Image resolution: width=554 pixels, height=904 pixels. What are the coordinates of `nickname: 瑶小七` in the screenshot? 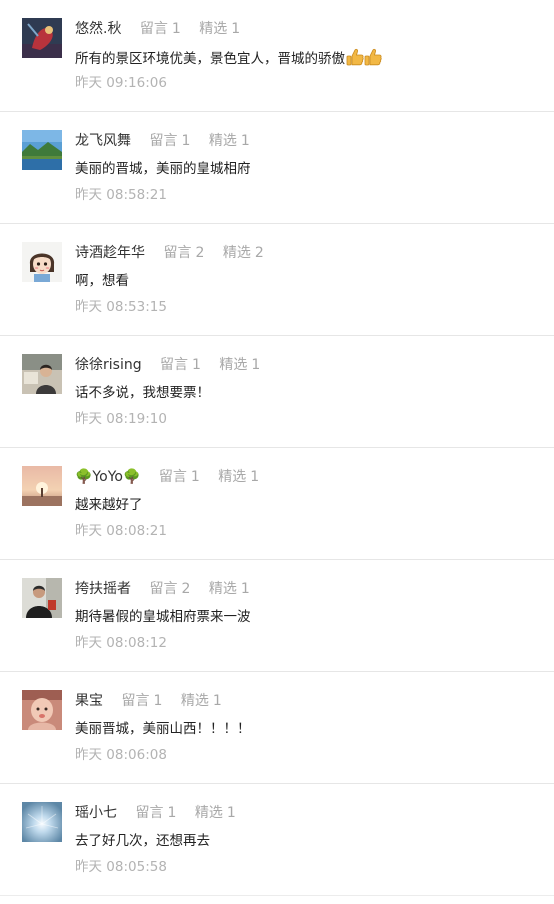 It's located at (96, 813).